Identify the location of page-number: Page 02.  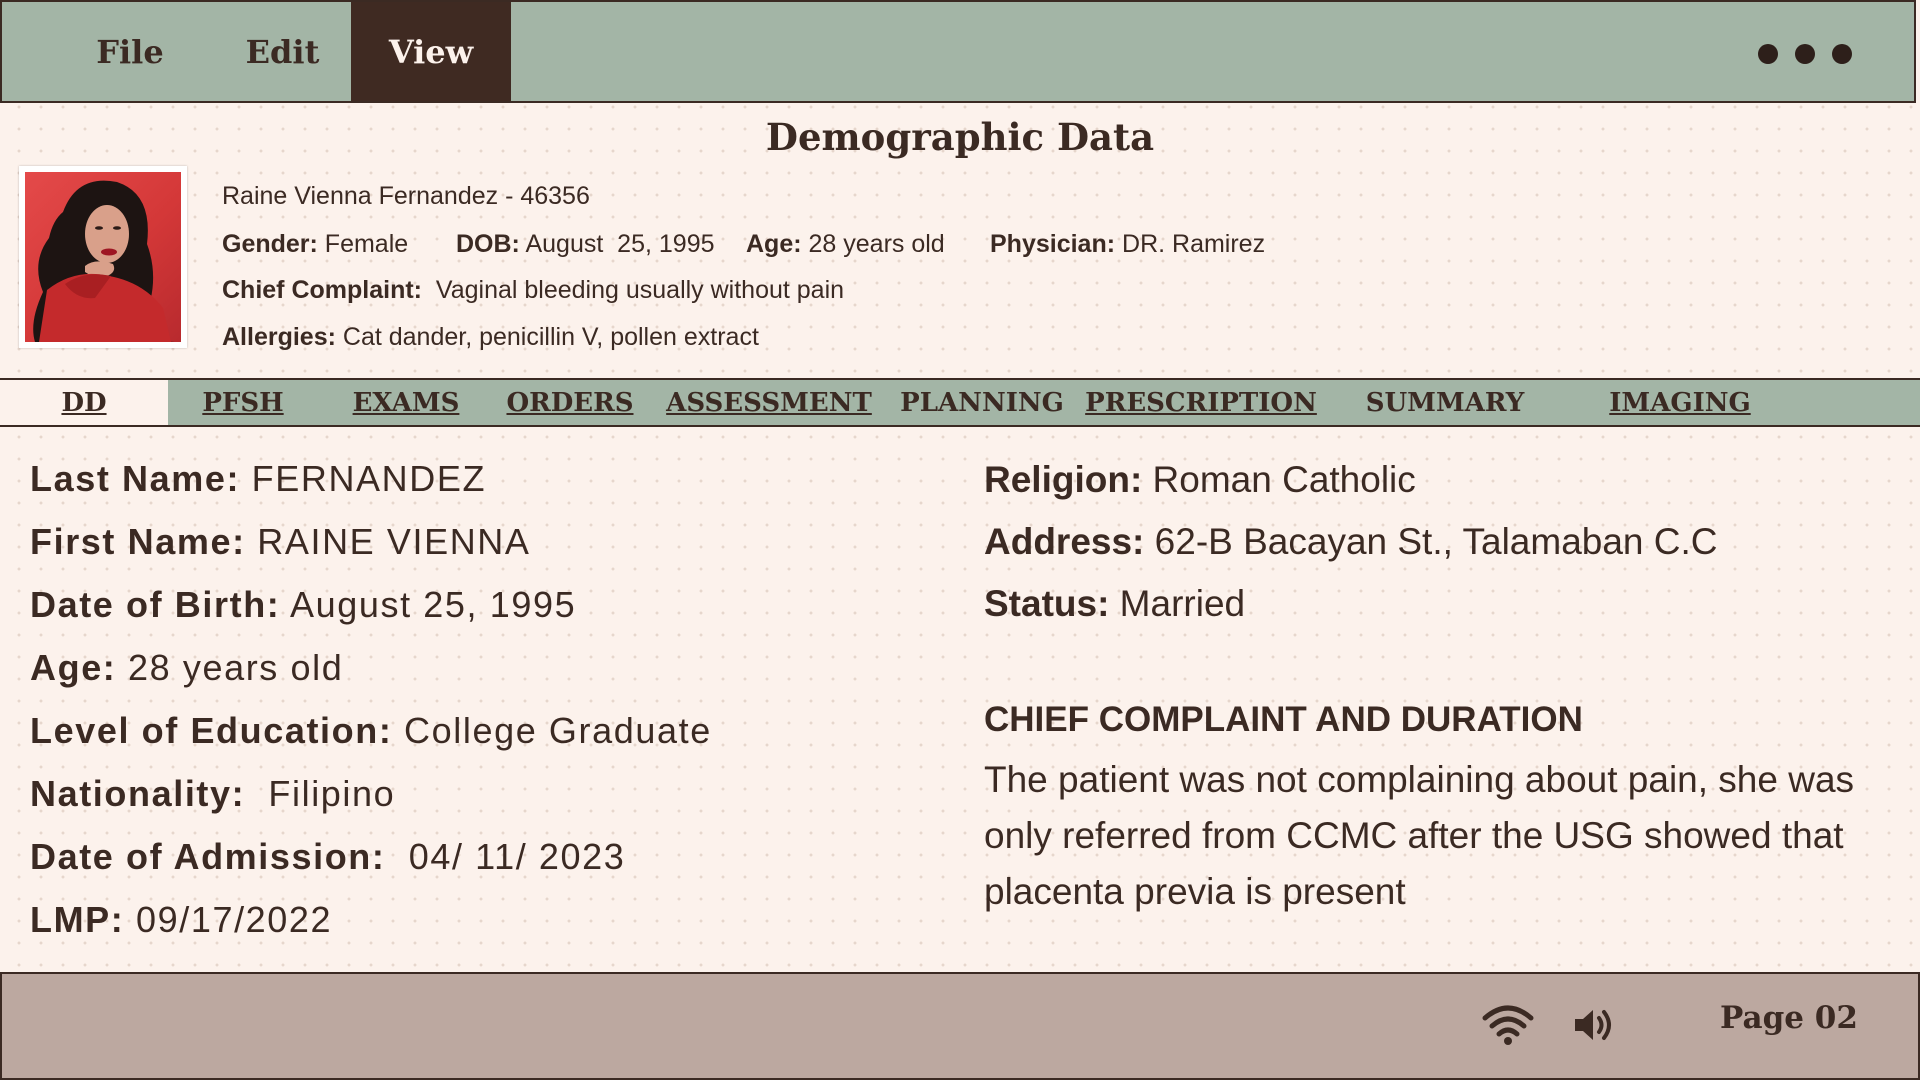
(1789, 1018).